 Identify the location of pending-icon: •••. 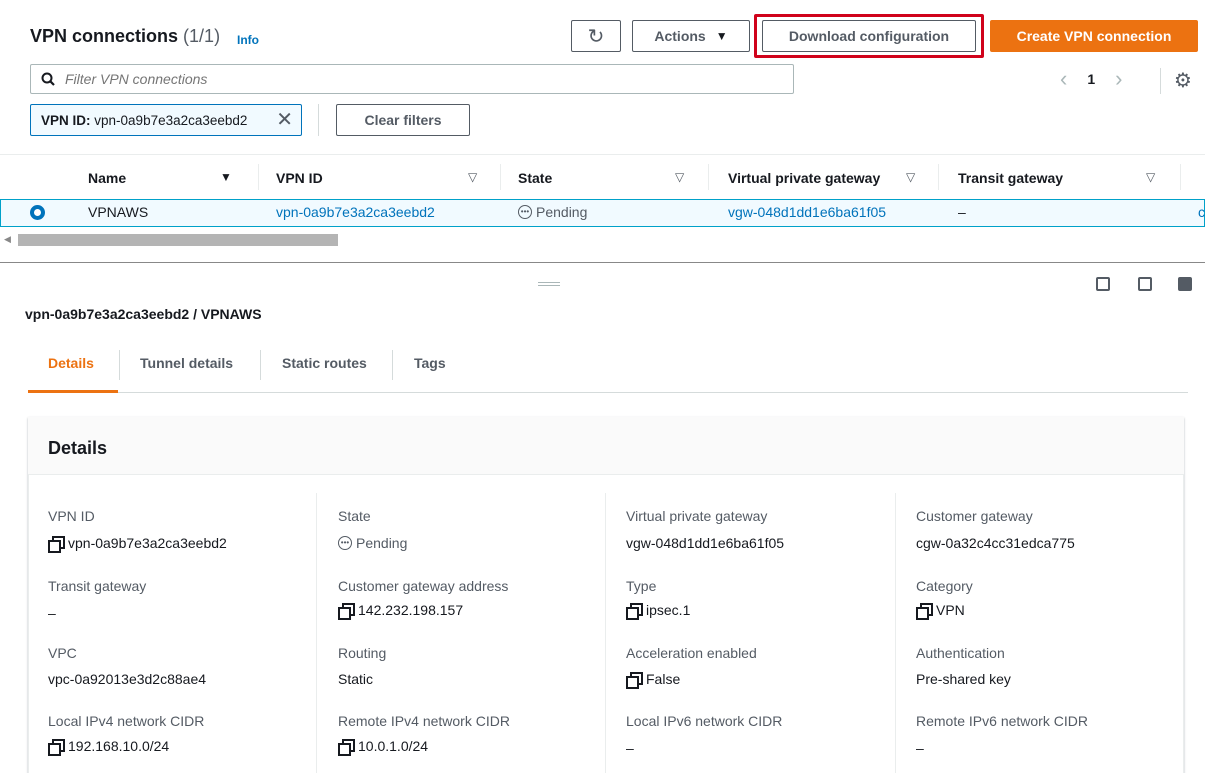
(525, 212).